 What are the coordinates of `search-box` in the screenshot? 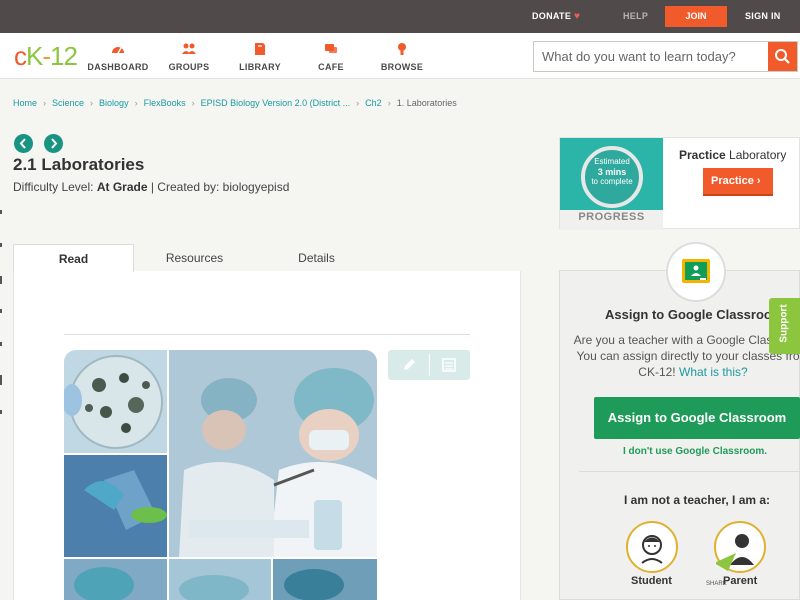 It's located at (665, 56).